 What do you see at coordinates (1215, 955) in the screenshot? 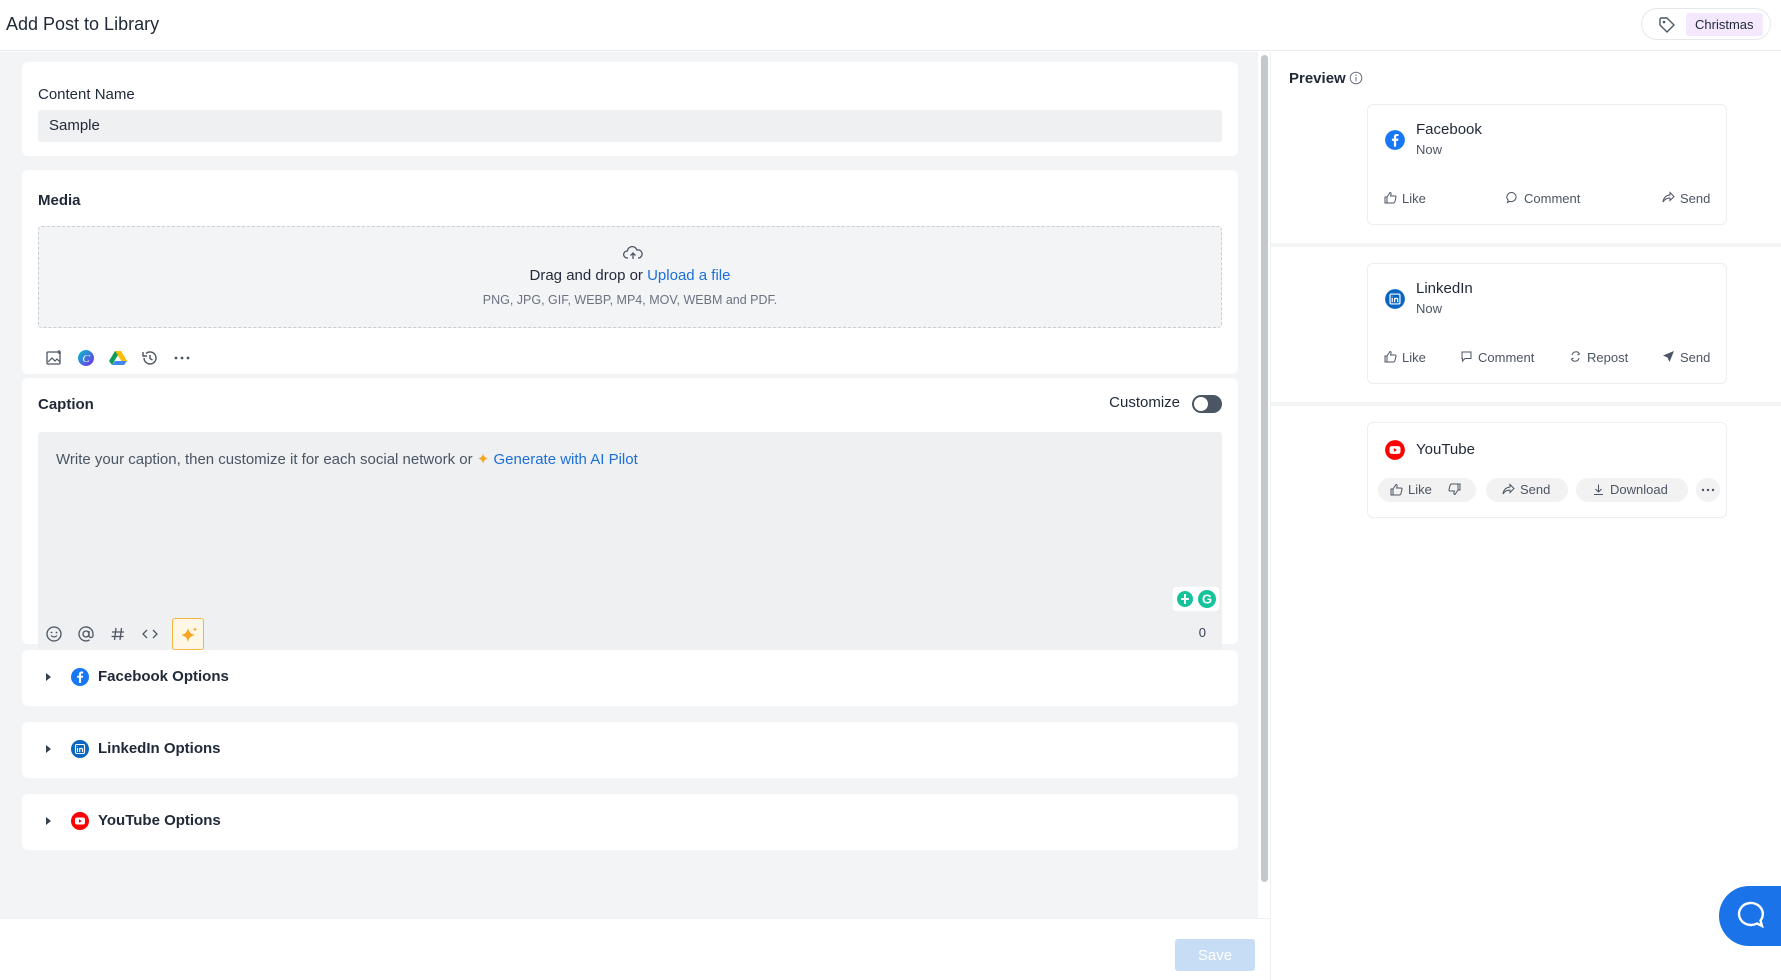
I see `save-button: Save` at bounding box center [1215, 955].